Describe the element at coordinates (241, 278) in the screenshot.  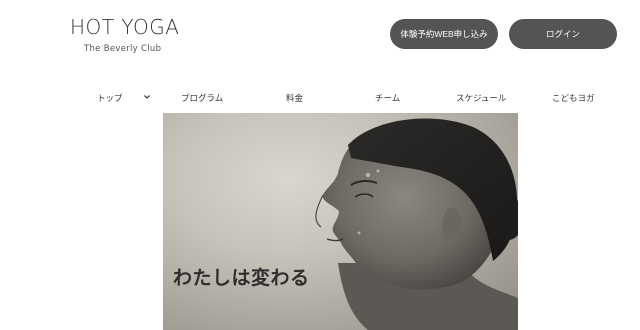
I see `hero-caption: わたしは変わる` at that location.